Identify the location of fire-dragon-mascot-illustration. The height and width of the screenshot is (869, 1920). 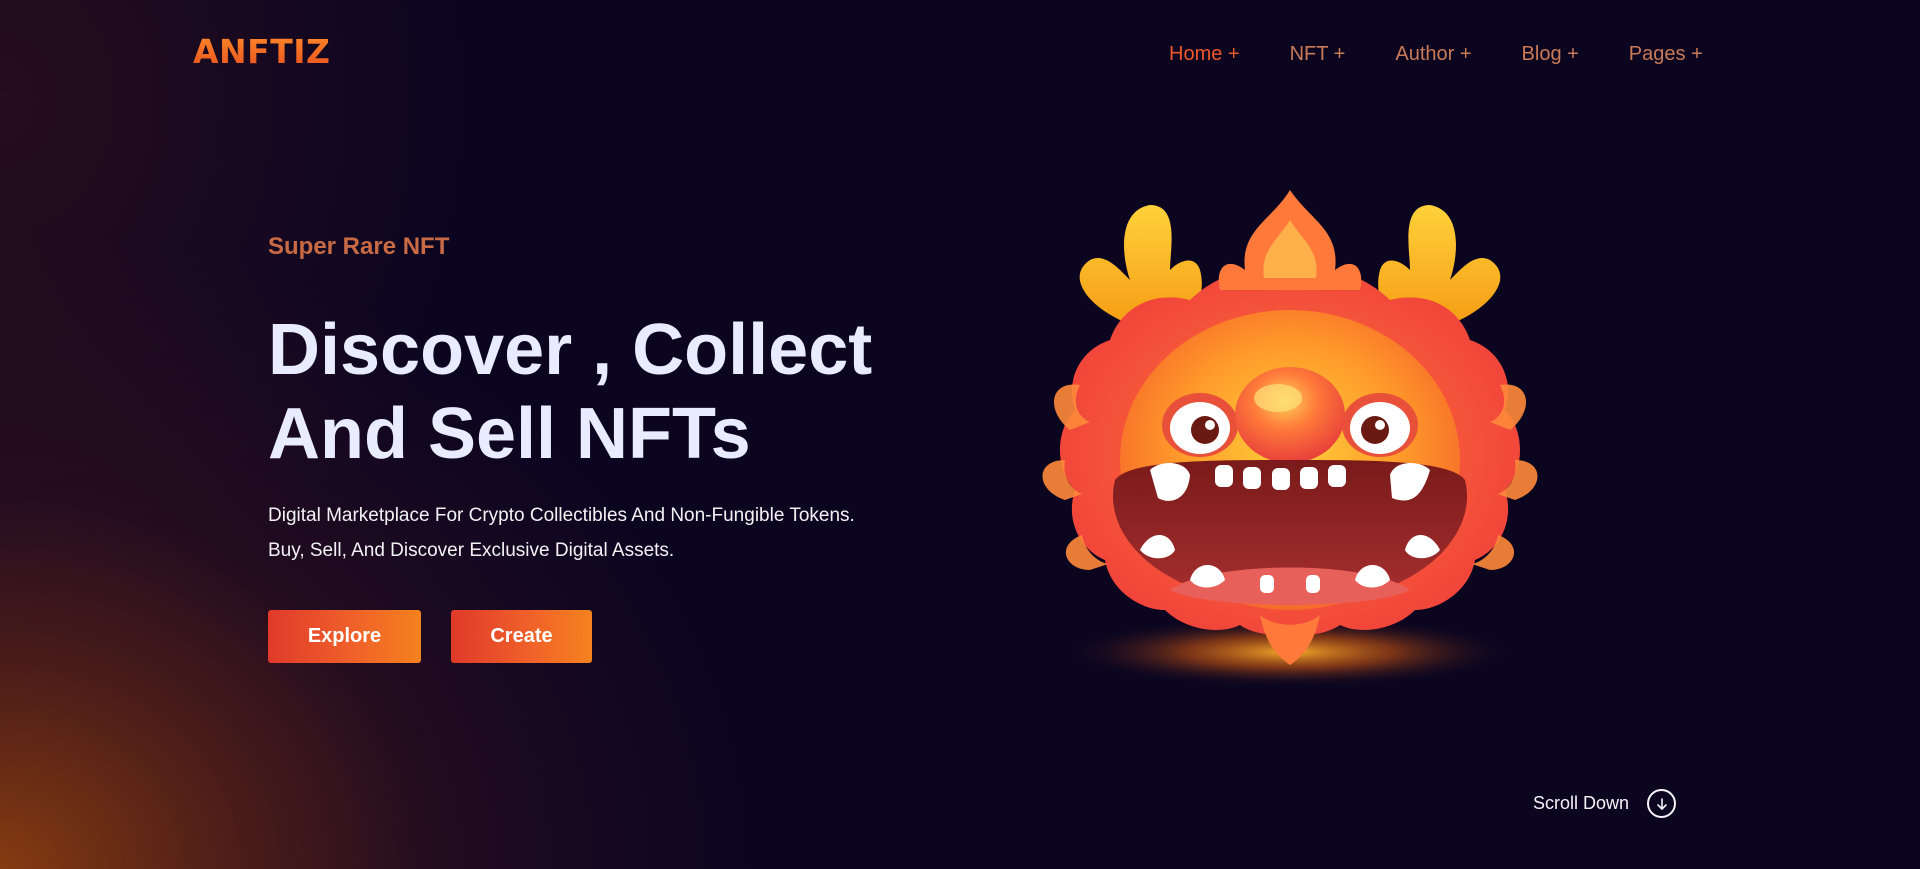
(1290, 439).